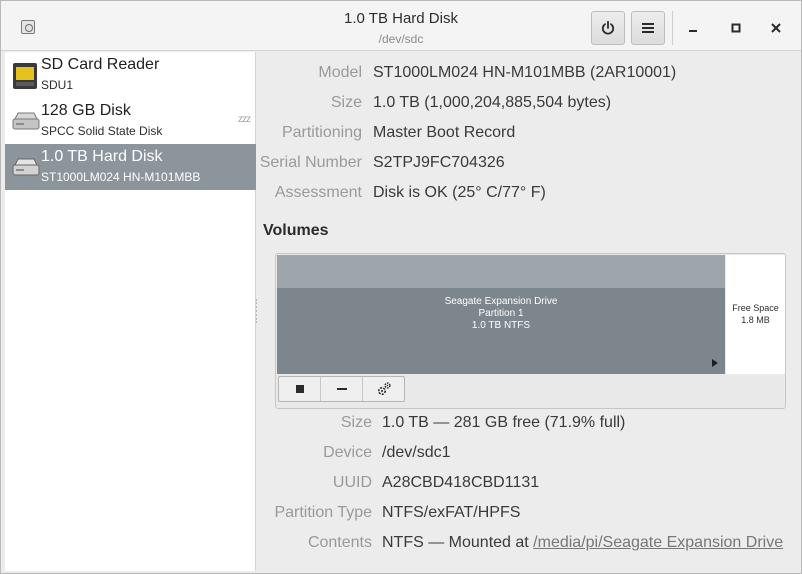 Image resolution: width=802 pixels, height=574 pixels. What do you see at coordinates (352, 482) in the screenshot?
I see `uuid-label: UUID` at bounding box center [352, 482].